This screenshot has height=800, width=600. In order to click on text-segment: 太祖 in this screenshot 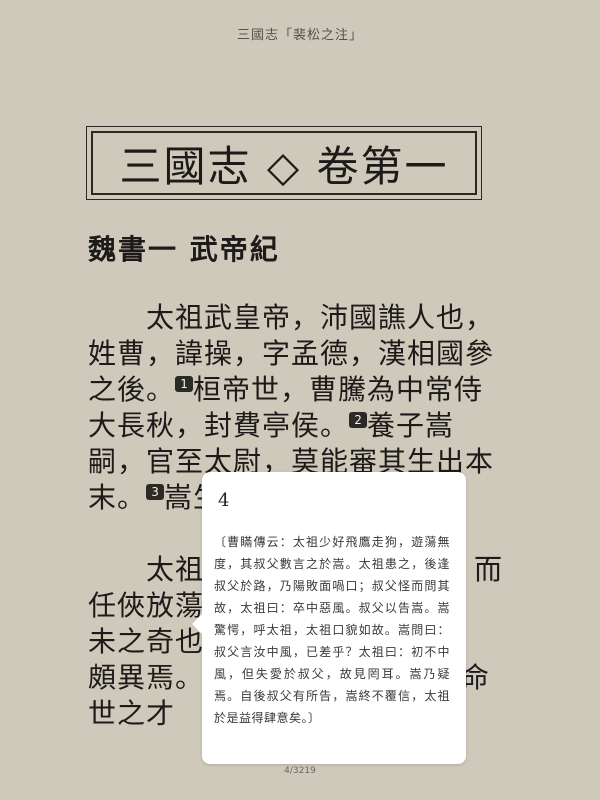, I will do `click(146, 569)`.